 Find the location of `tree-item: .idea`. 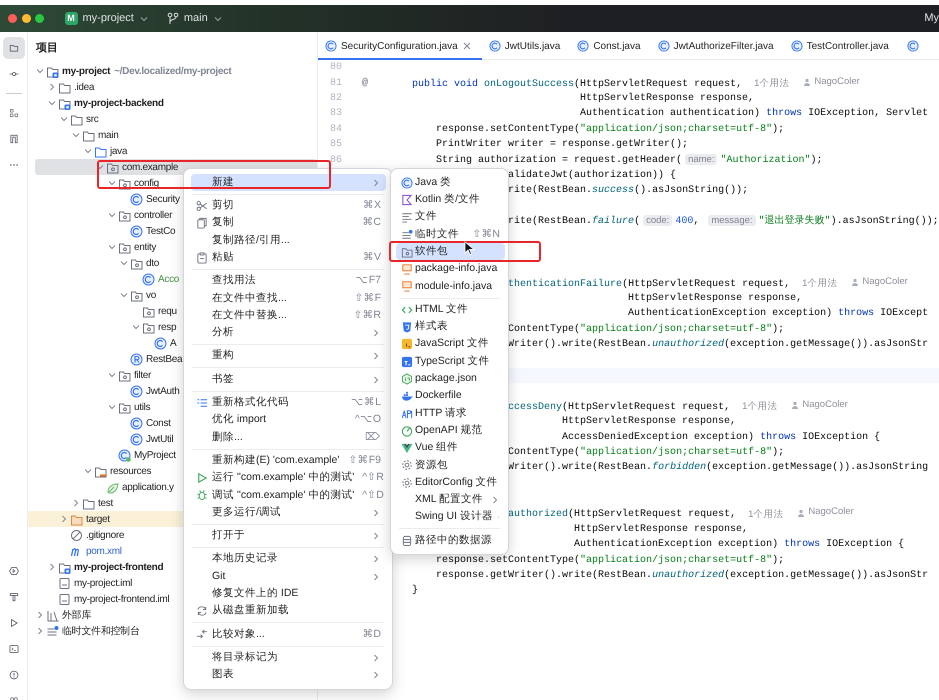

tree-item: .idea is located at coordinates (172, 87).